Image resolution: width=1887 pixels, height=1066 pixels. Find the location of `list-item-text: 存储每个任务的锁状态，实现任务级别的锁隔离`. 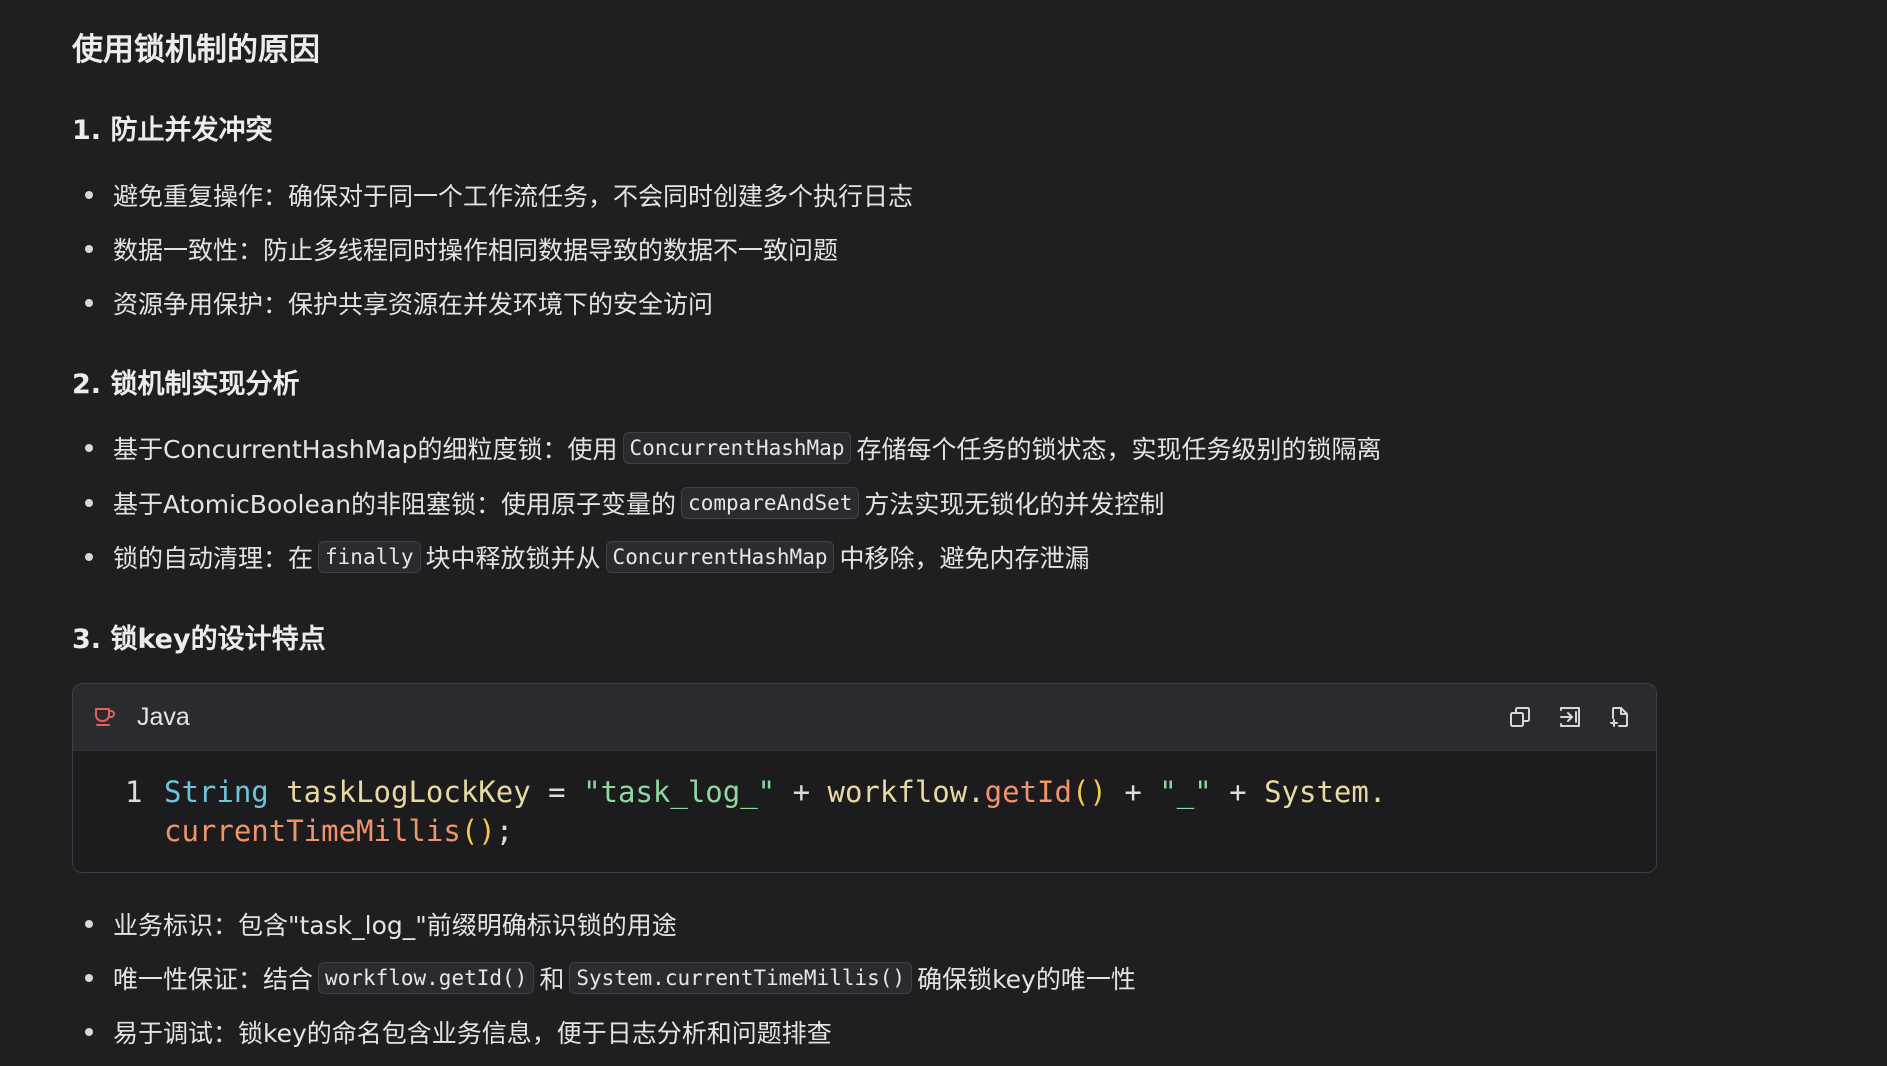

list-item-text: 存储每个任务的锁状态，实现任务级别的锁隔离 is located at coordinates (1119, 449).